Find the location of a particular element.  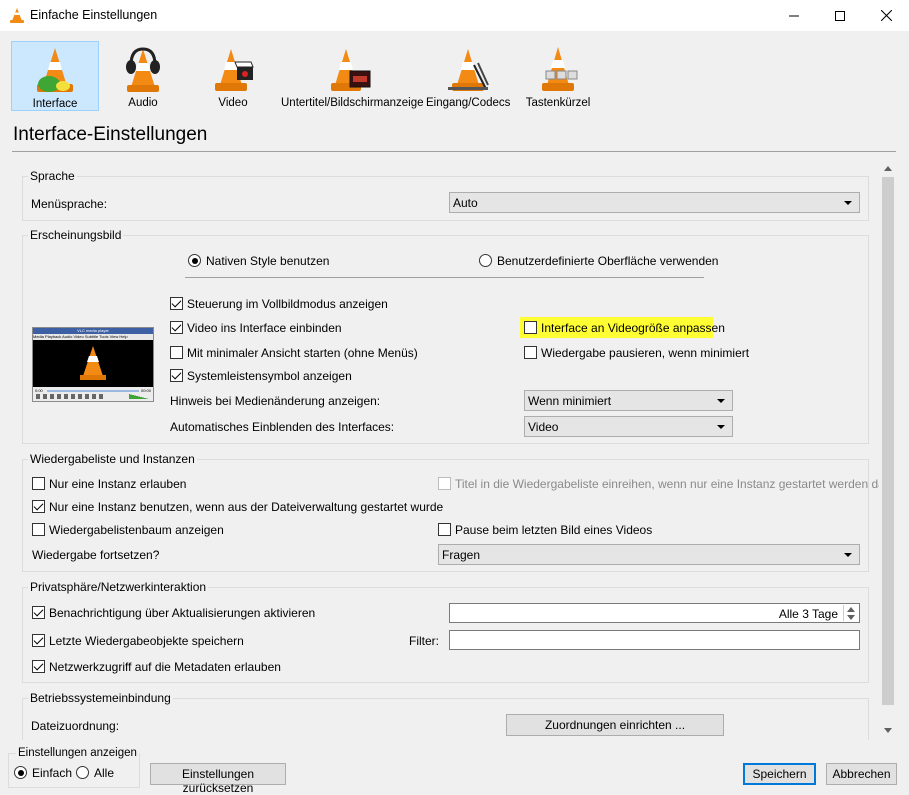

update-notify-checkbox is located at coordinates (38, 612).